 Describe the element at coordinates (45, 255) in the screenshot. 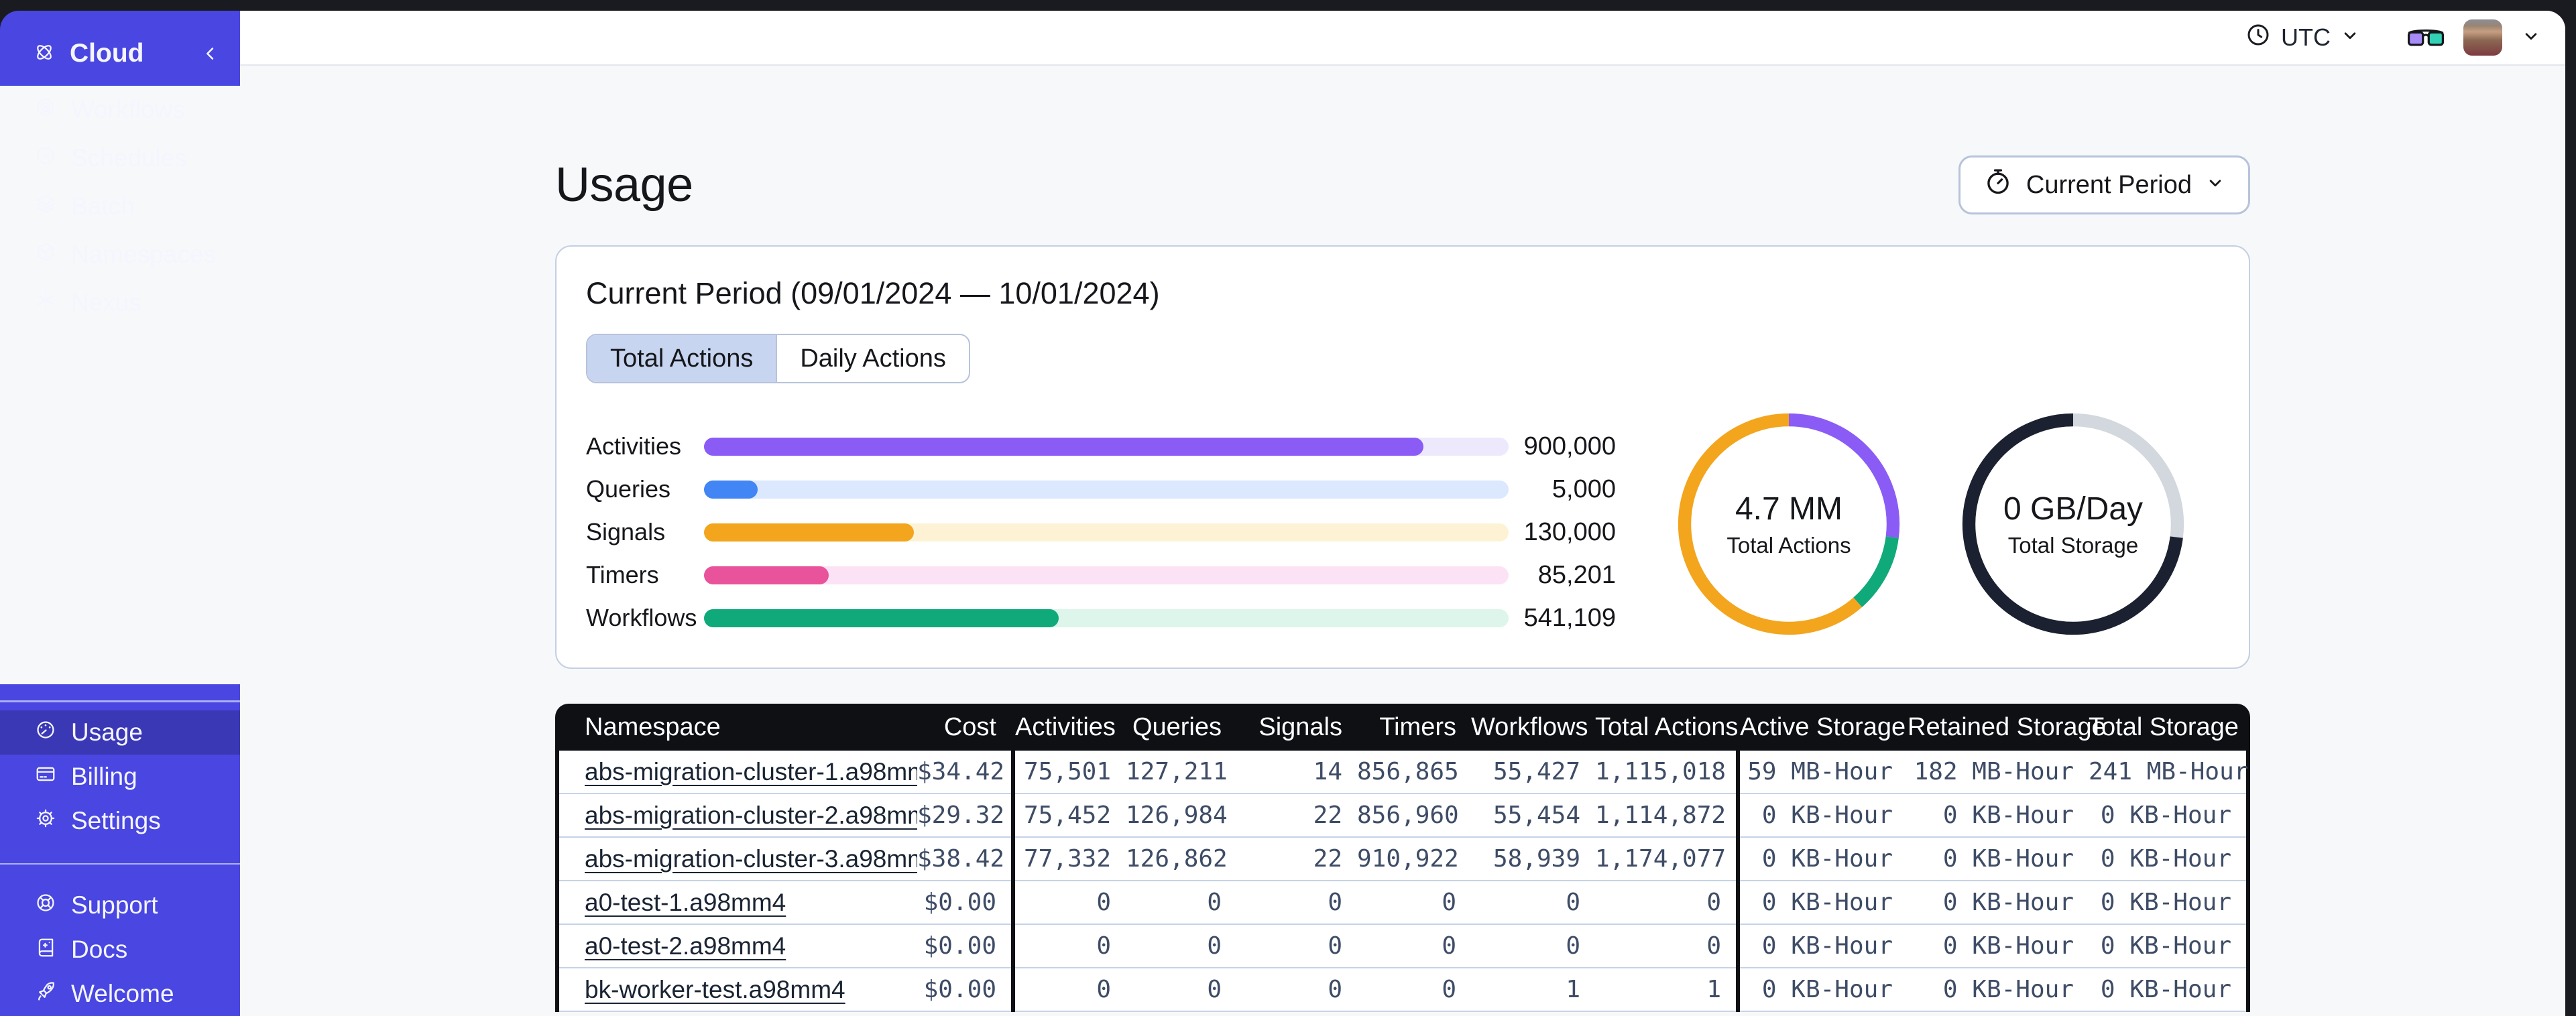

I see `namespaces-icon` at that location.